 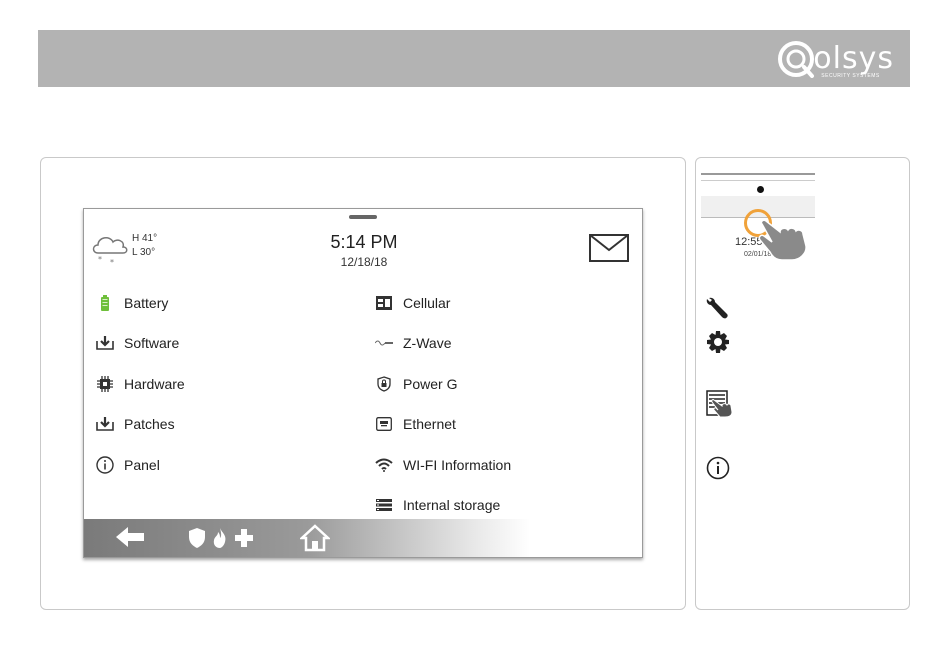 I want to click on wifi-icon, so click(x=384, y=465).